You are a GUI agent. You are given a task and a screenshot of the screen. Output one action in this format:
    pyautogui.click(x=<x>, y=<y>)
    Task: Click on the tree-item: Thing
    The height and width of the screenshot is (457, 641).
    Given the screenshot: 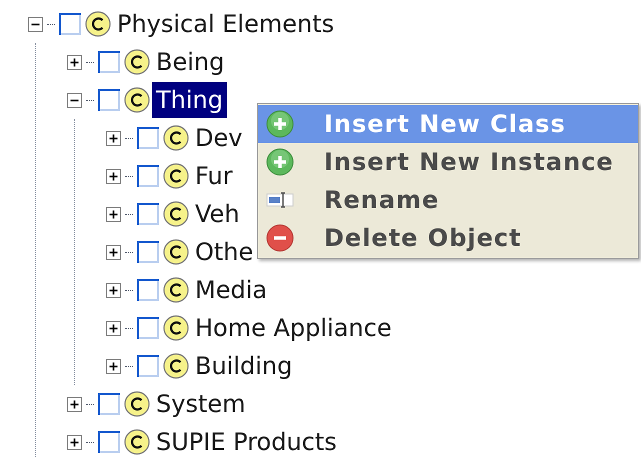 What is the action you would take?
    pyautogui.click(x=189, y=100)
    